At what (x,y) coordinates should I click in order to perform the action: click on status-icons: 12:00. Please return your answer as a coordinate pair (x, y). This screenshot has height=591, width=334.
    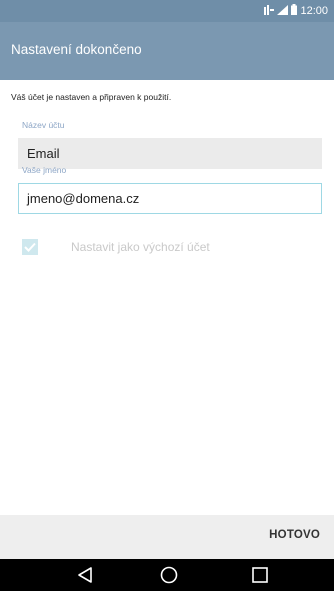
    Looking at the image, I should click on (296, 11).